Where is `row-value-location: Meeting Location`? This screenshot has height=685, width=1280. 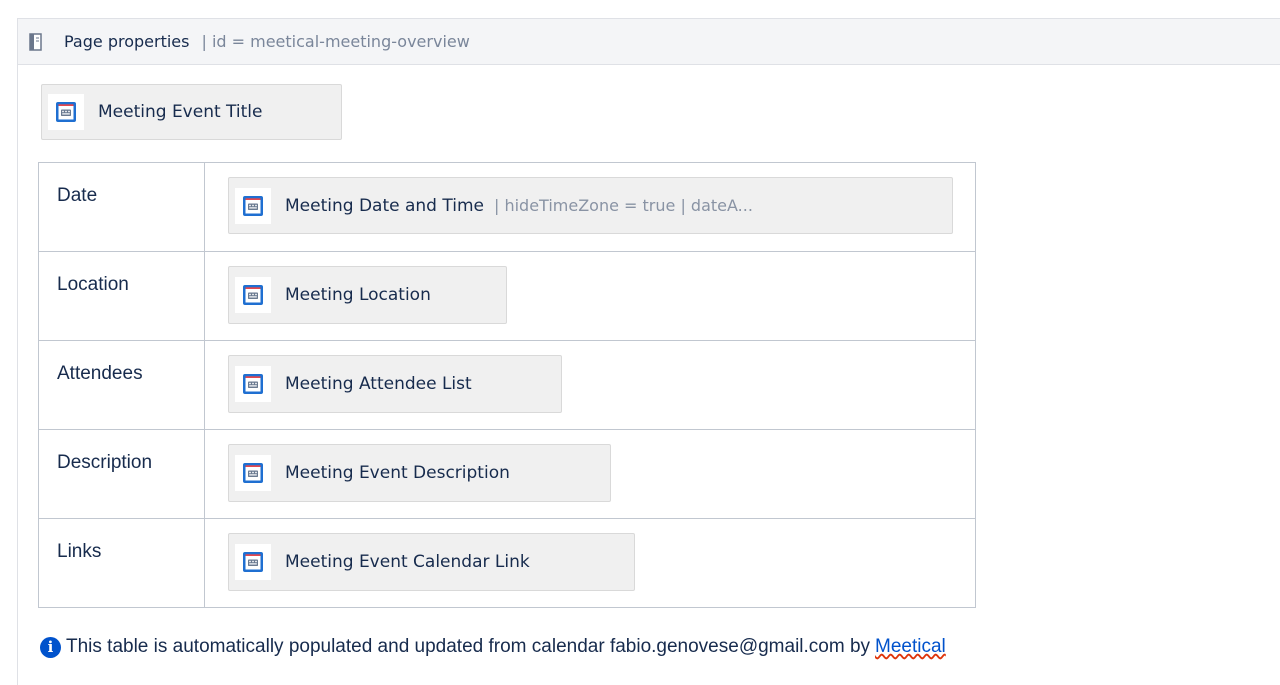 row-value-location: Meeting Location is located at coordinates (590, 296).